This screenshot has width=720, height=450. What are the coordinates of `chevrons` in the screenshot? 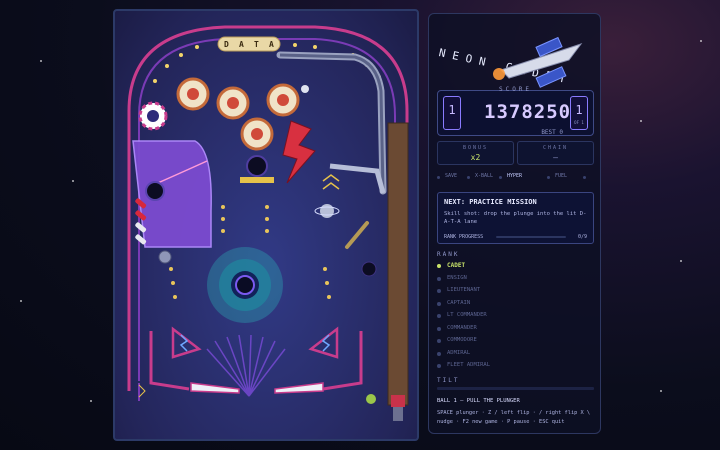 It's located at (331, 182).